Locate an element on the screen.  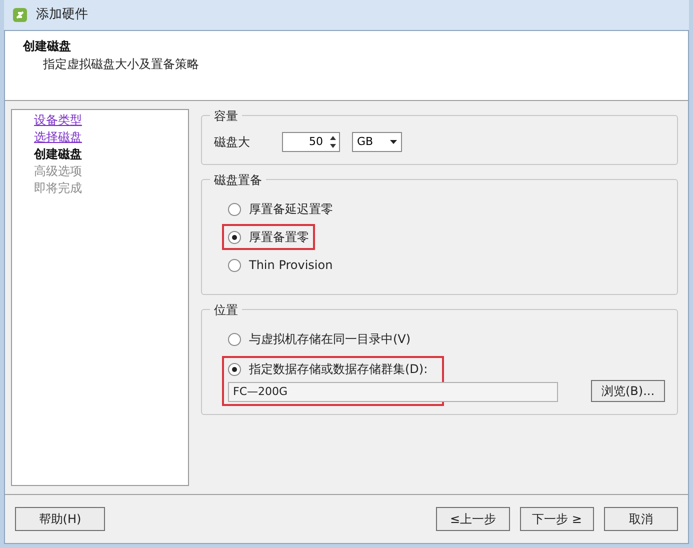
header-title: 创建磁盘 is located at coordinates (47, 46).